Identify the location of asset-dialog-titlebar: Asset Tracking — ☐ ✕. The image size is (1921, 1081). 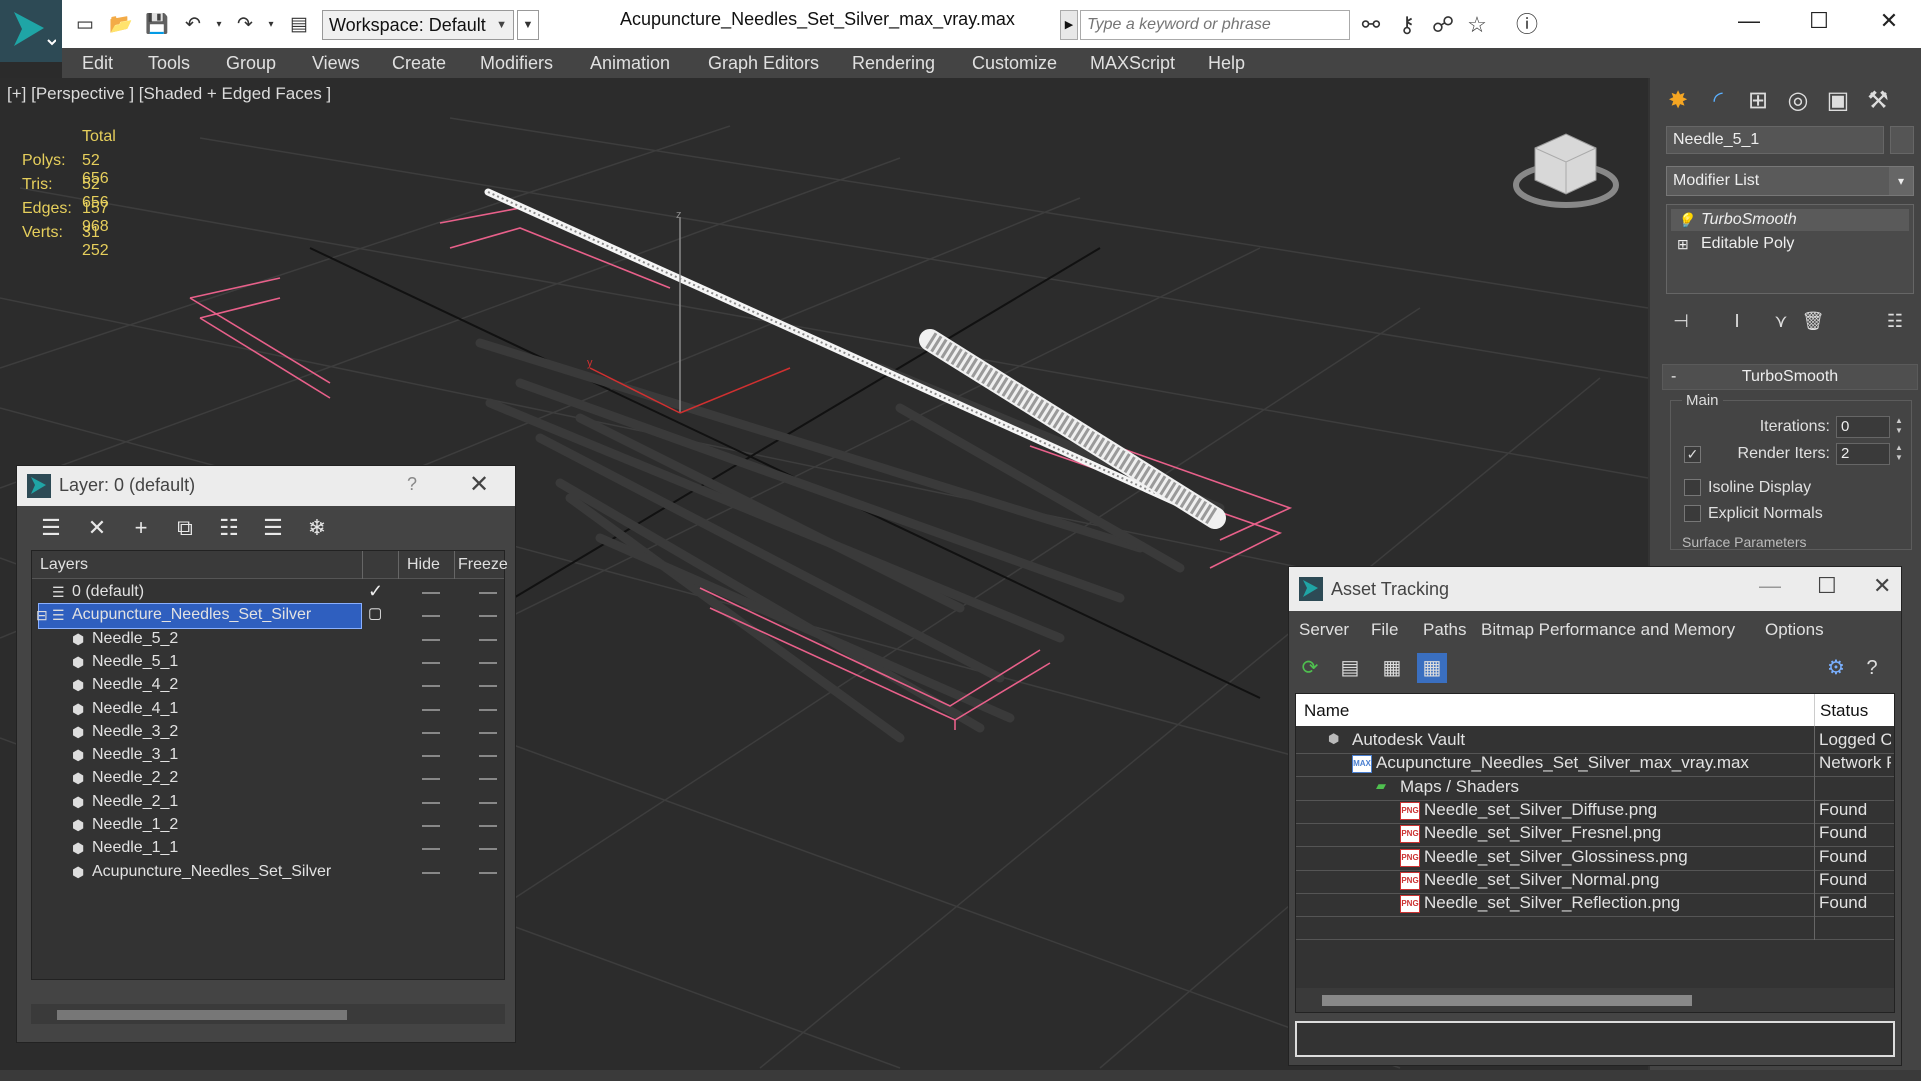
(1595, 589).